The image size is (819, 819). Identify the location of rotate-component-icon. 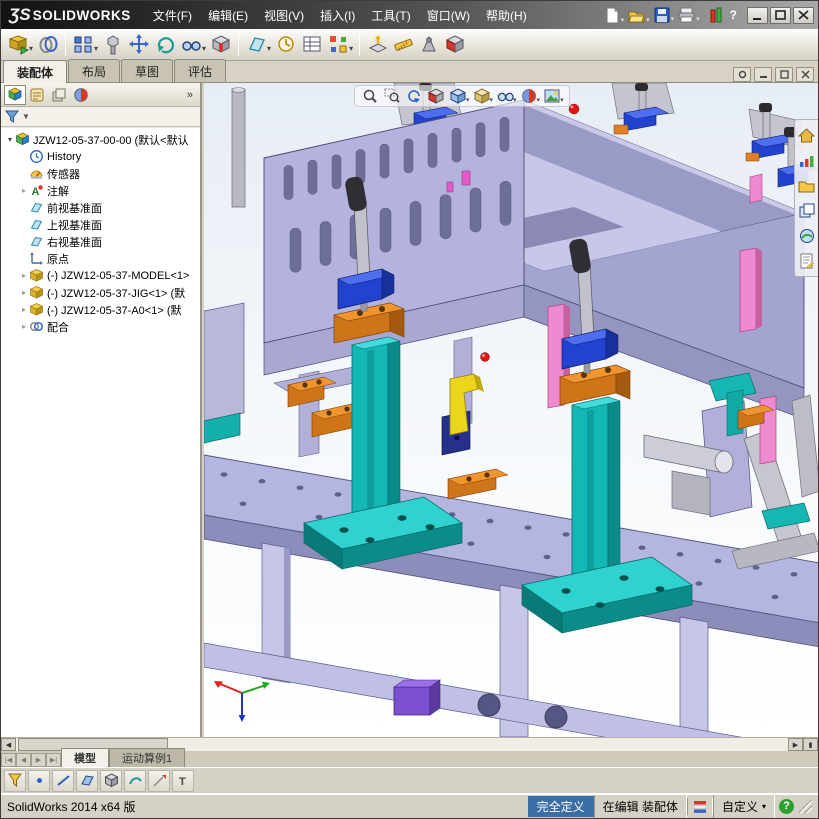
(165, 45).